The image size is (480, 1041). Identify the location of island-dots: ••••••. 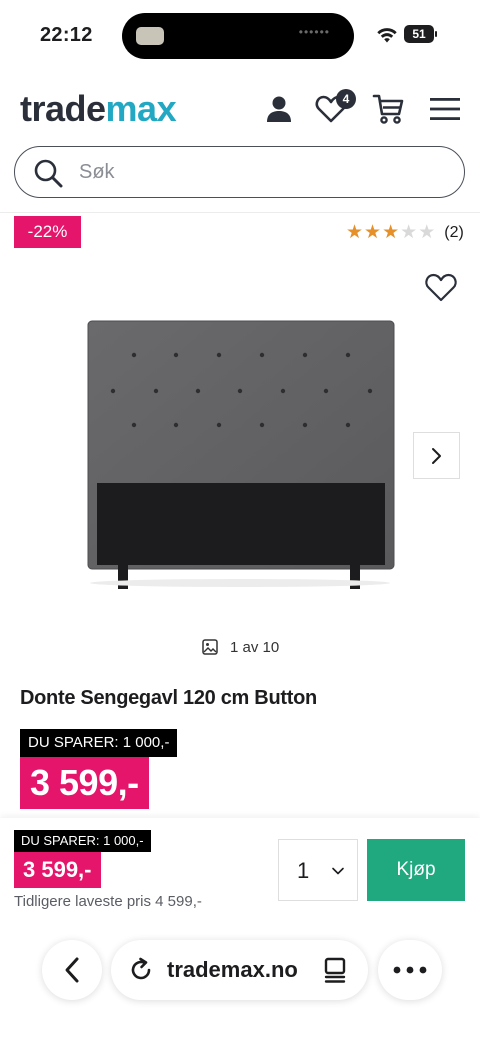
(314, 32).